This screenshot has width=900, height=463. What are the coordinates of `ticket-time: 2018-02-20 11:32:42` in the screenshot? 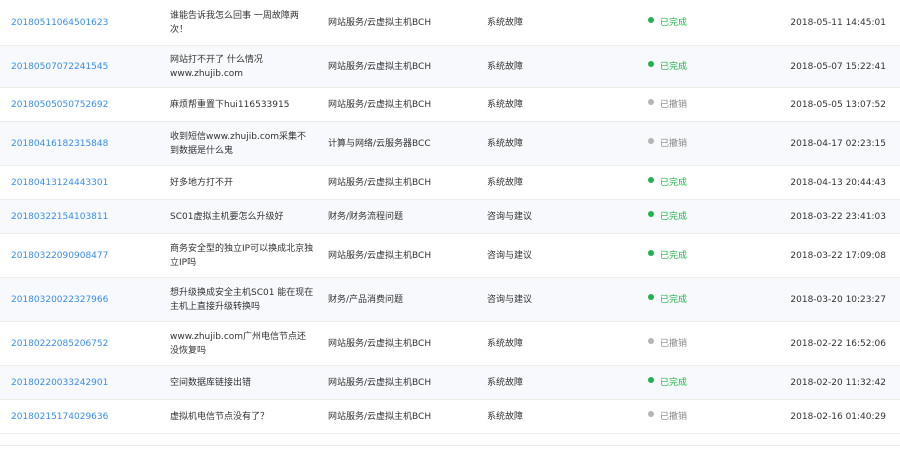 It's located at (838, 382).